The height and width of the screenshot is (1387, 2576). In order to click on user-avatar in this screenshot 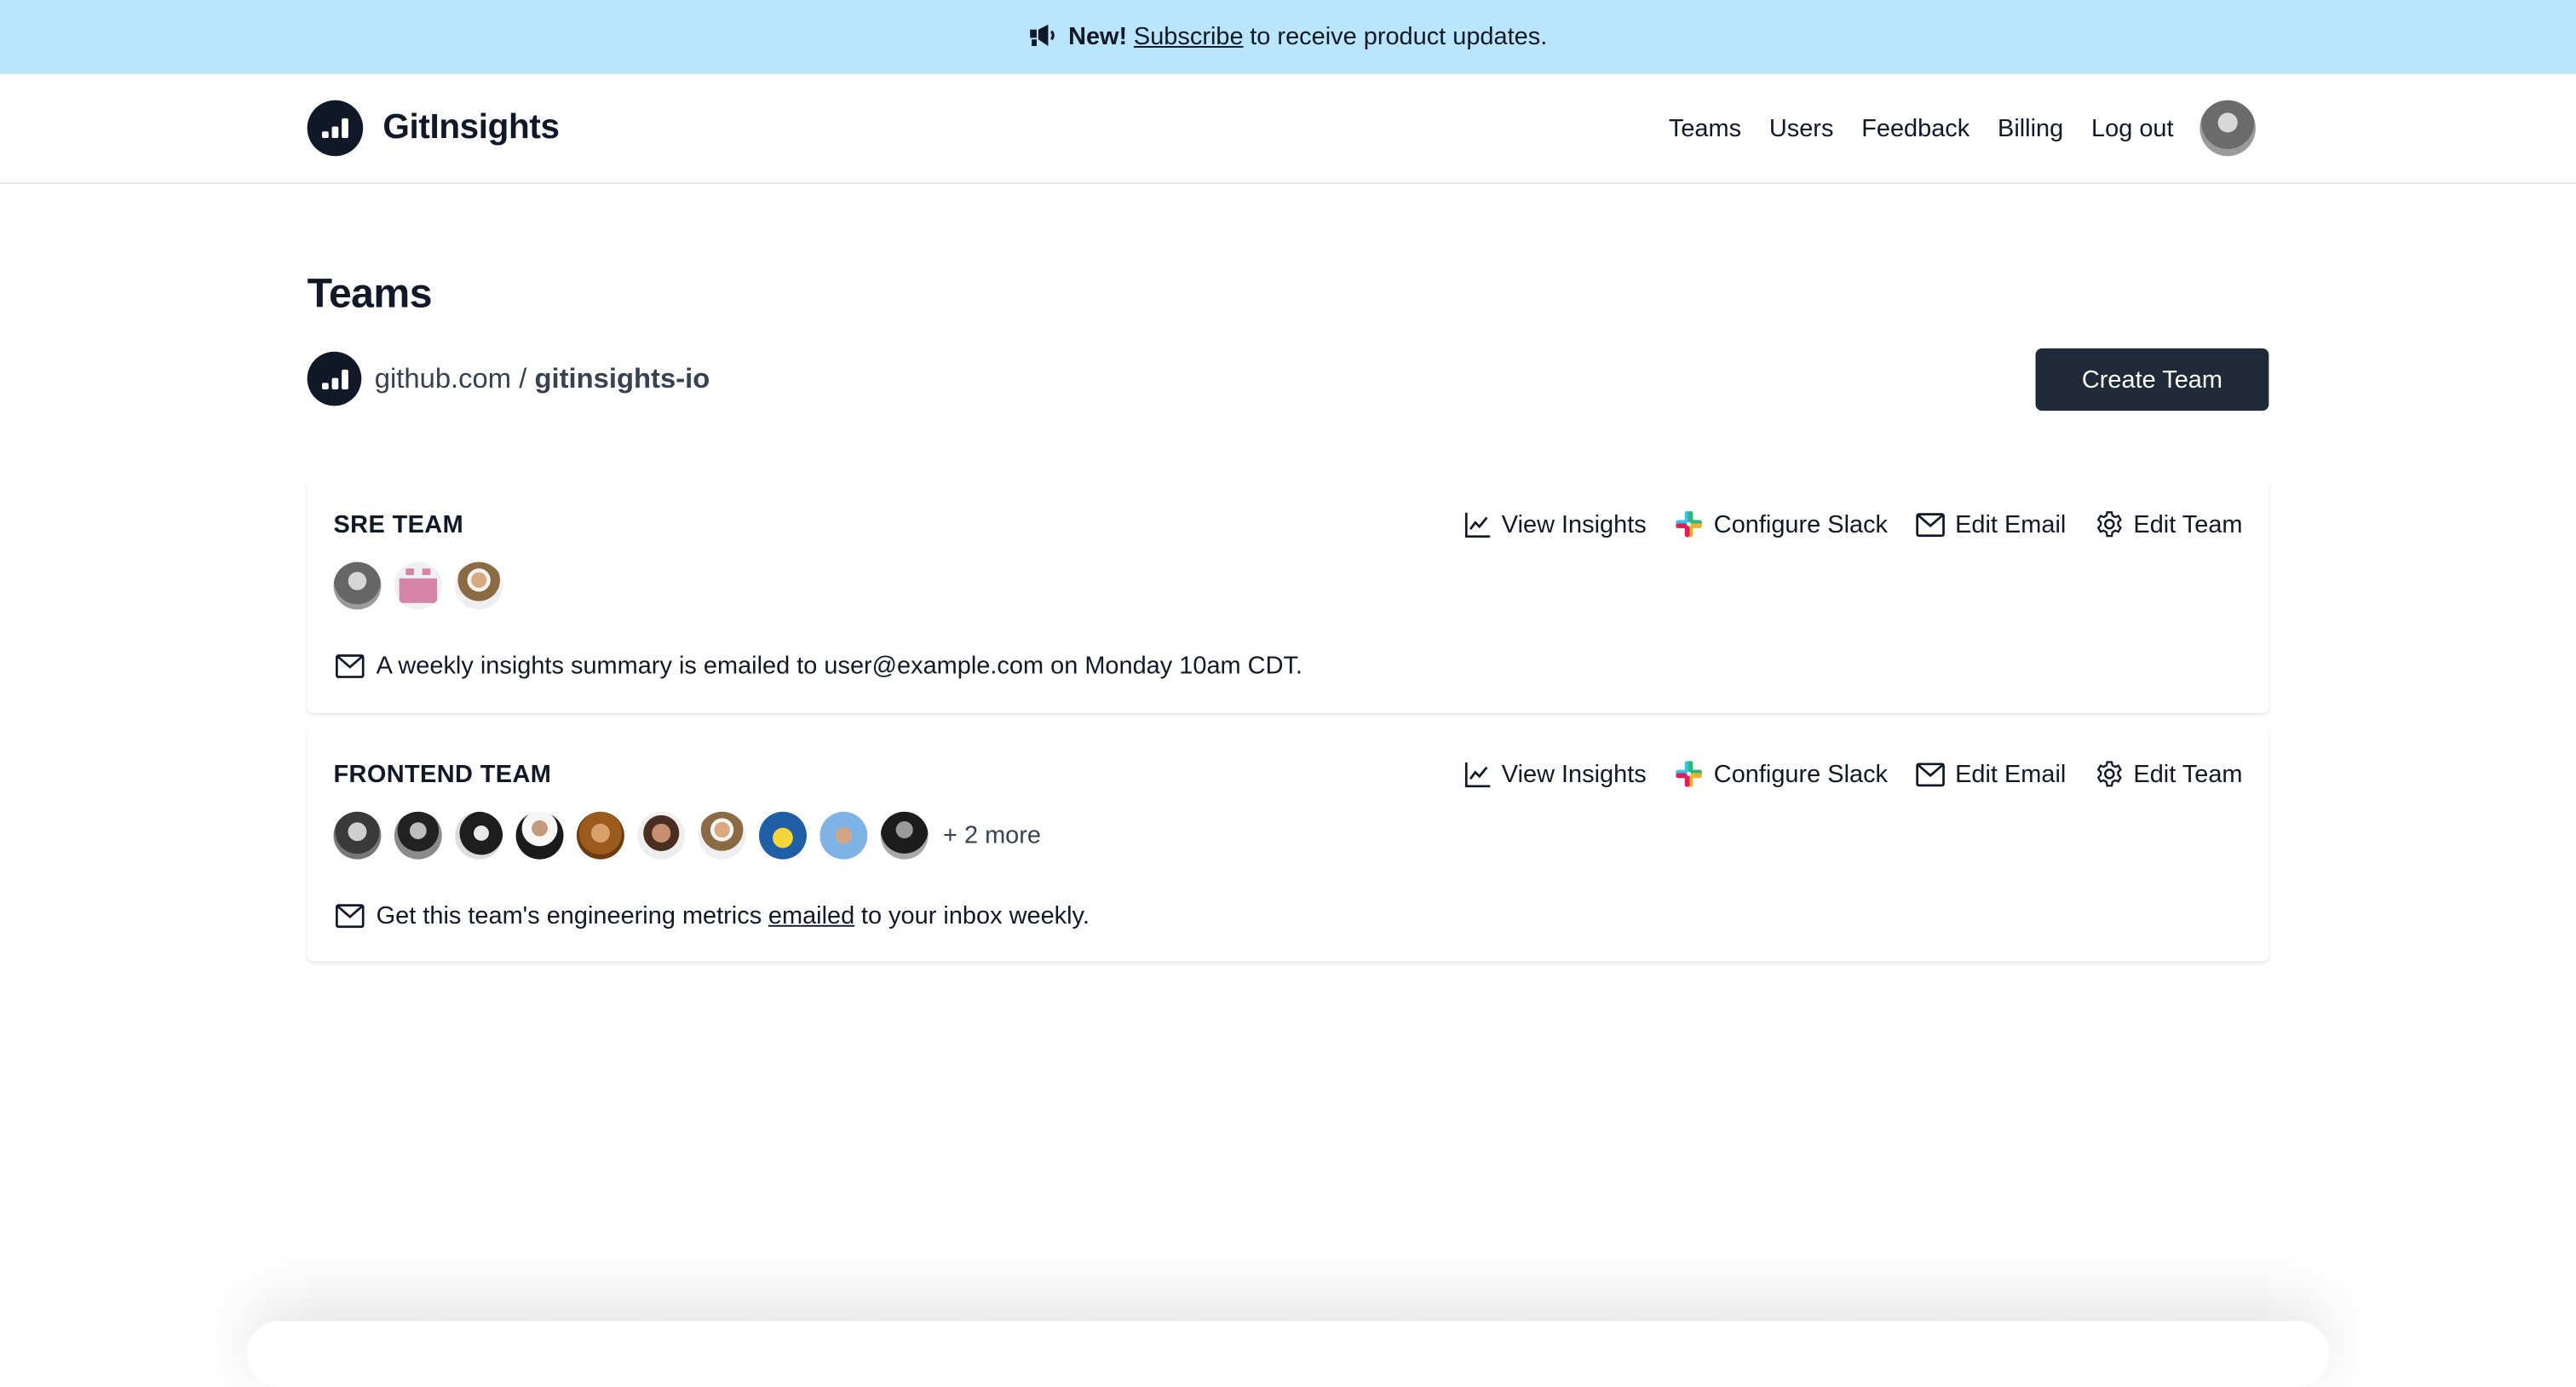, I will do `click(2228, 128)`.